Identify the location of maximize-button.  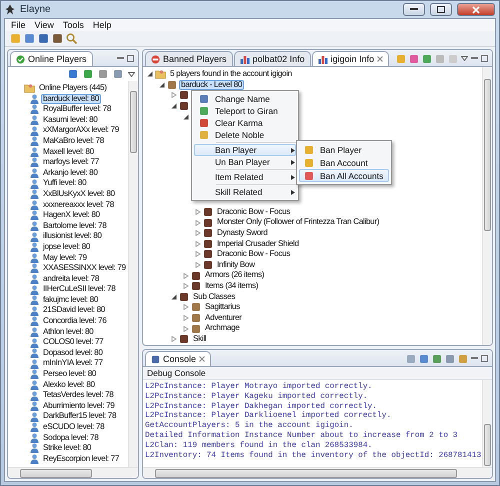
(441, 9).